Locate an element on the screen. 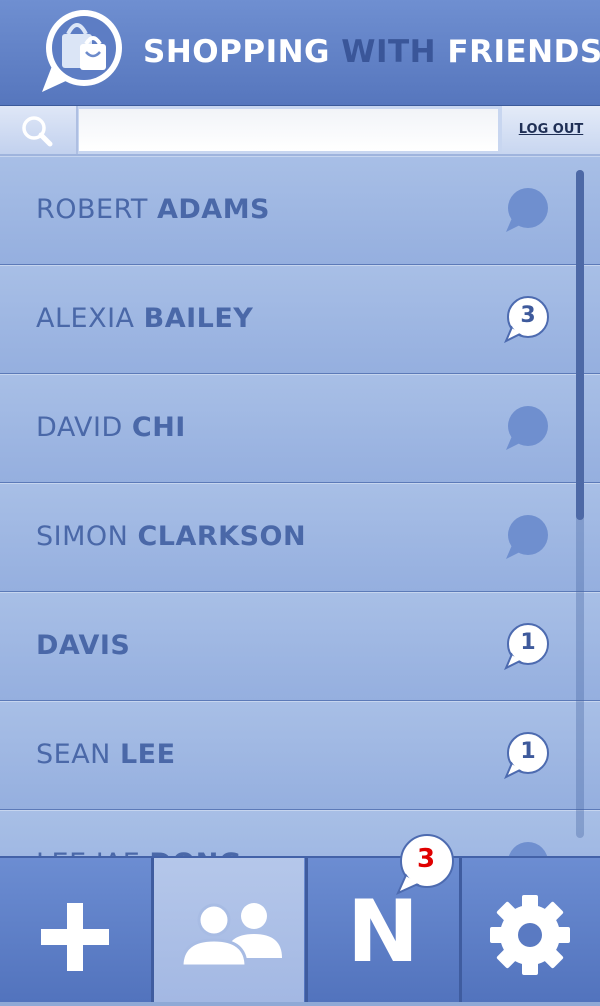  friend-row: LEE JAE DONG is located at coordinates (300, 833).